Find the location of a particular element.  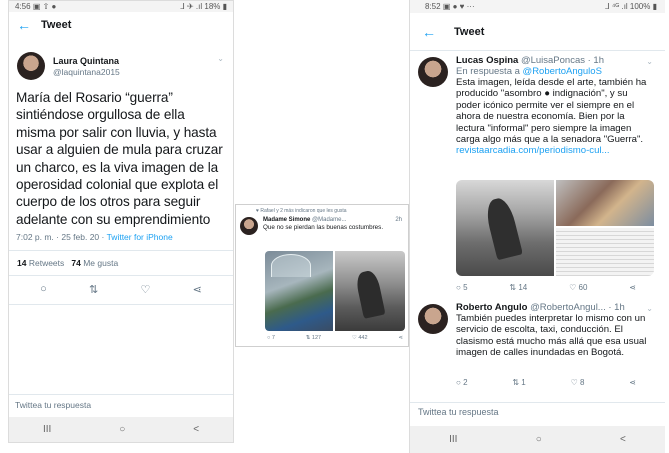

author-handle-time: @LuisaPoncas · 1h is located at coordinates (562, 60).